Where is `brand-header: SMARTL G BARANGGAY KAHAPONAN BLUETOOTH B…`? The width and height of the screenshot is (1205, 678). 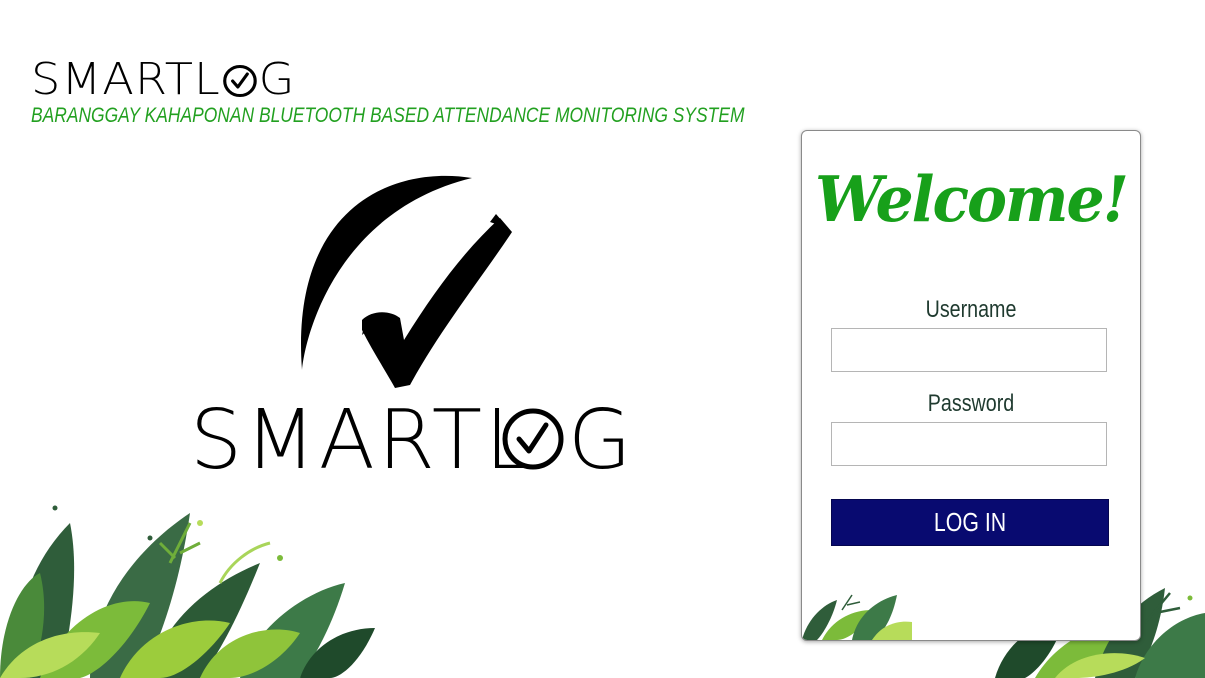
brand-header: SMARTL G BARANGGAY KAHAPONAN BLUETOOTH B… is located at coordinates (388, 92).